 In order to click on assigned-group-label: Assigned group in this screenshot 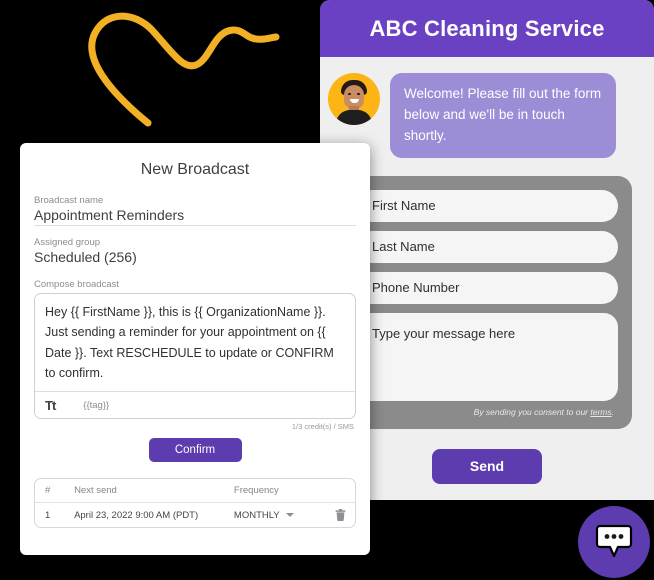, I will do `click(67, 242)`.